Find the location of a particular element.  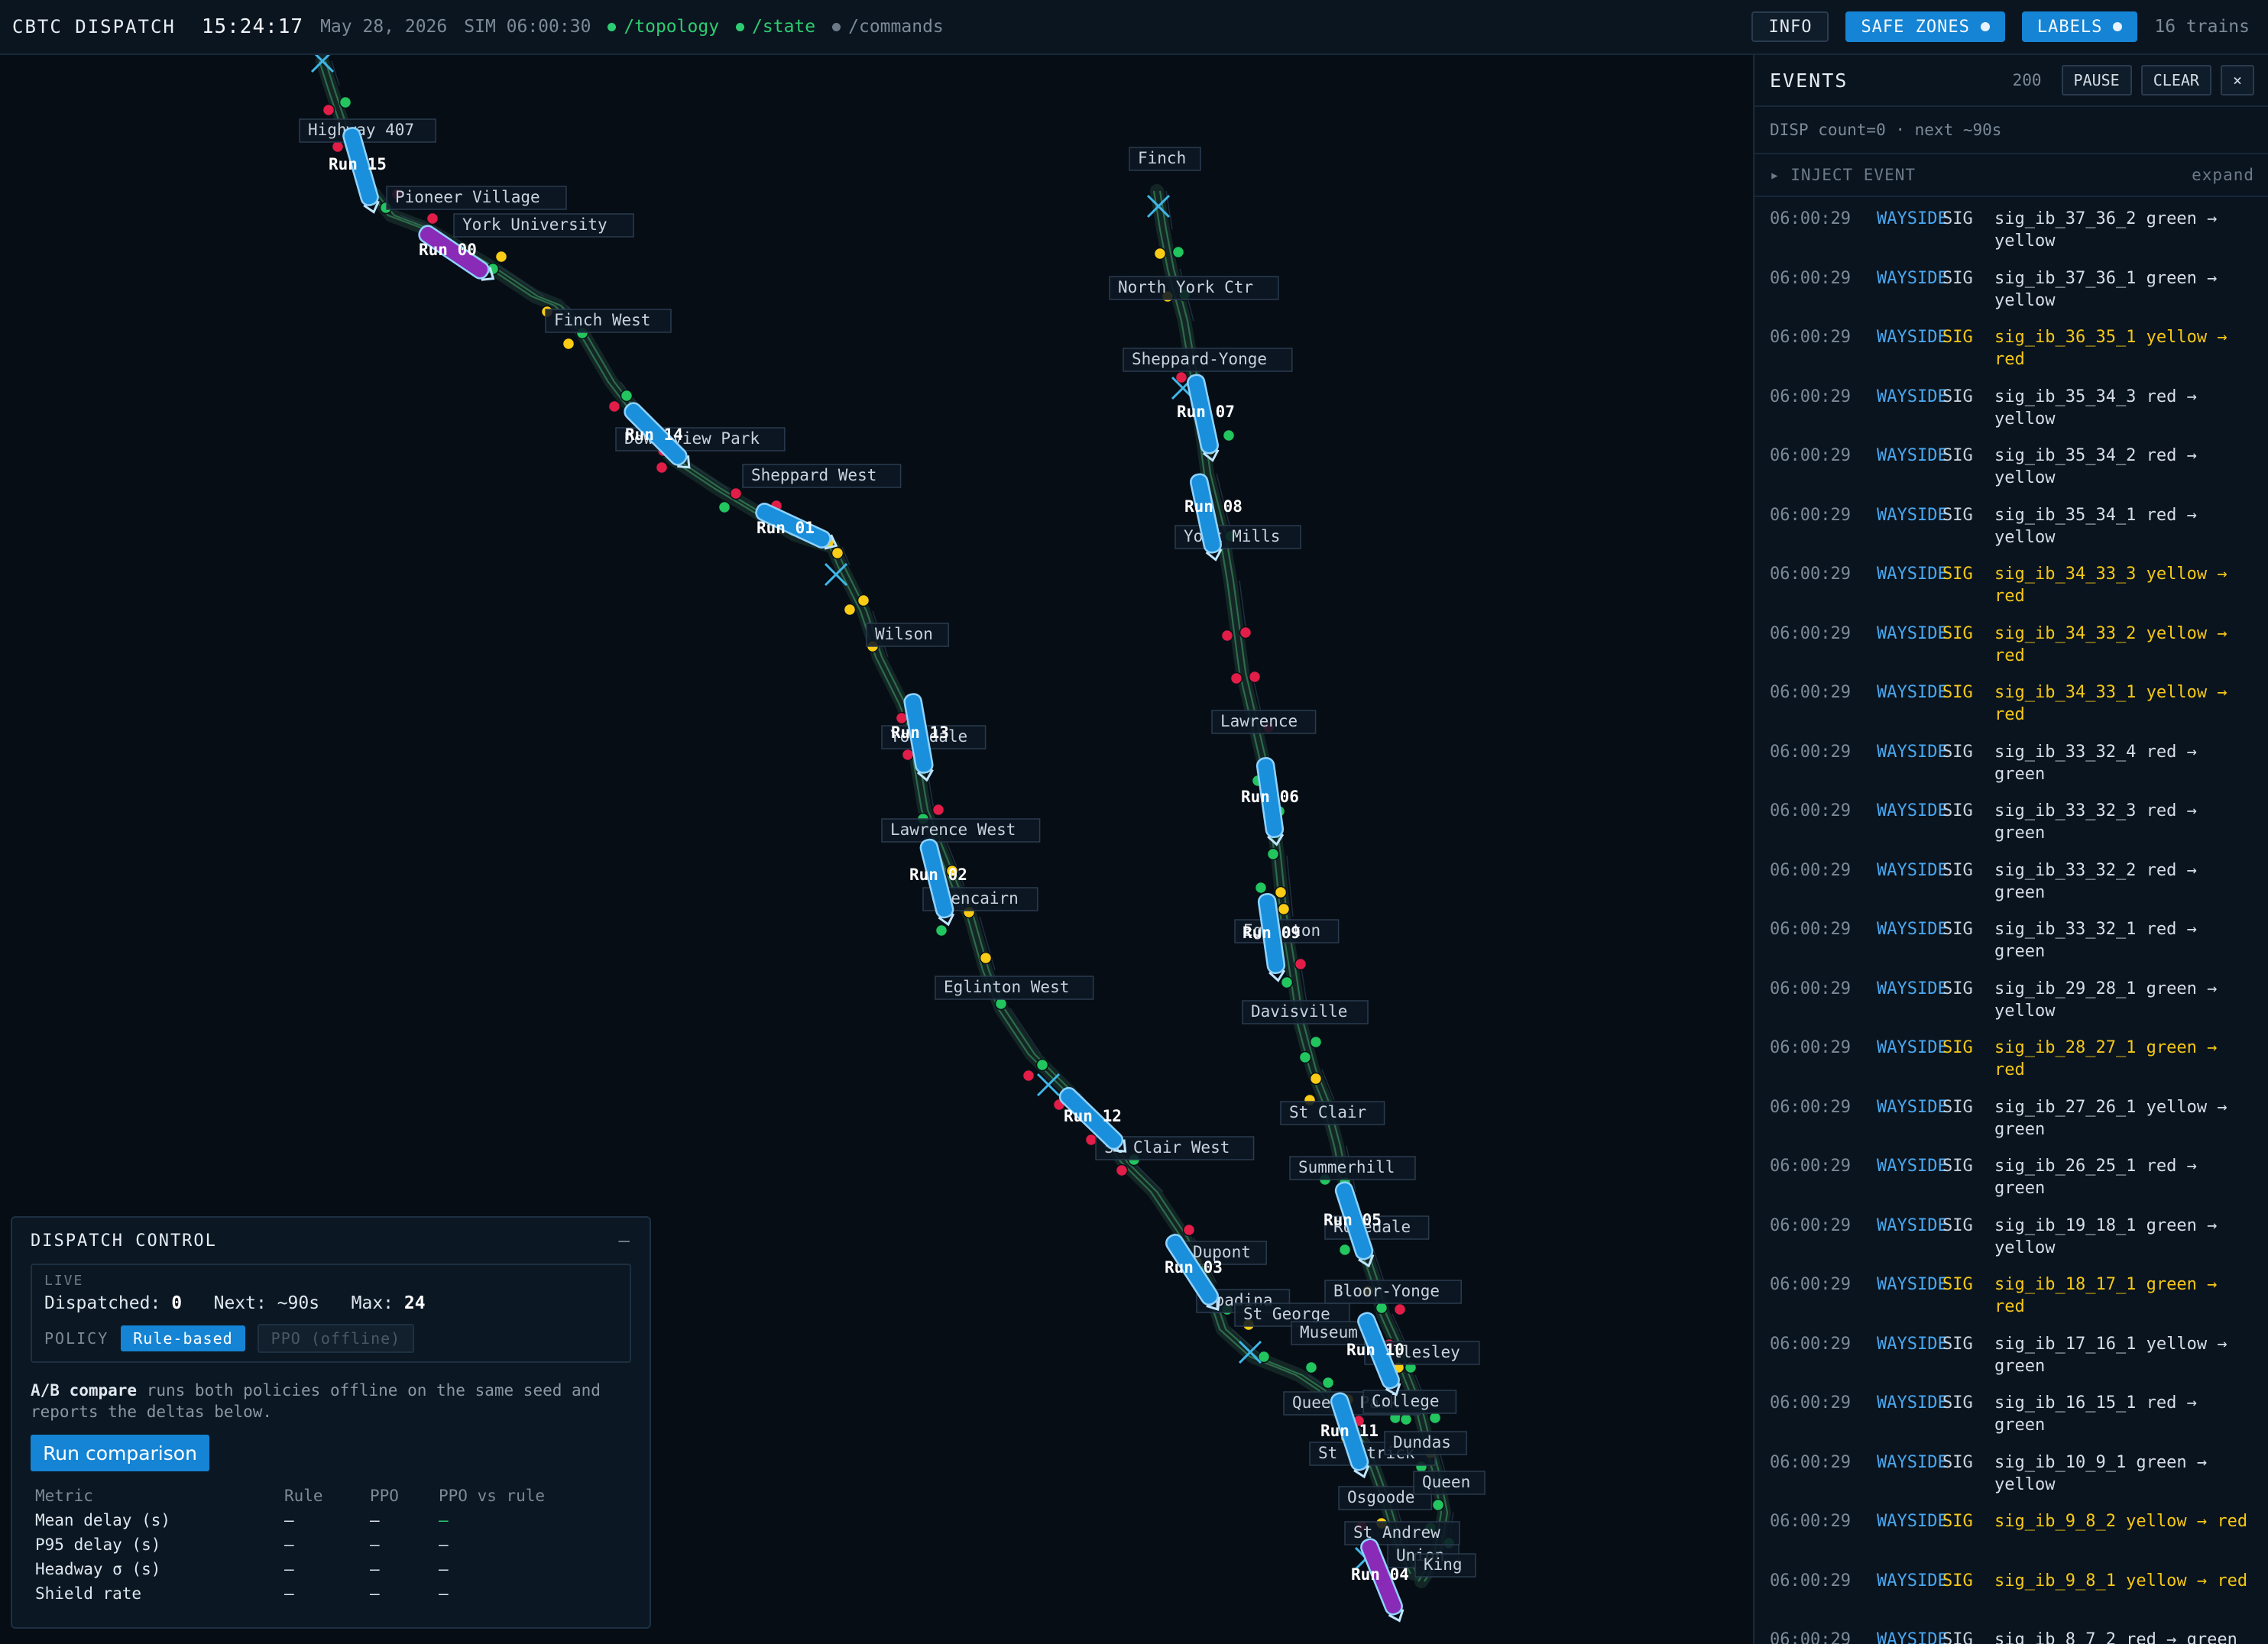

pause-button: PAUSE is located at coordinates (2097, 80).